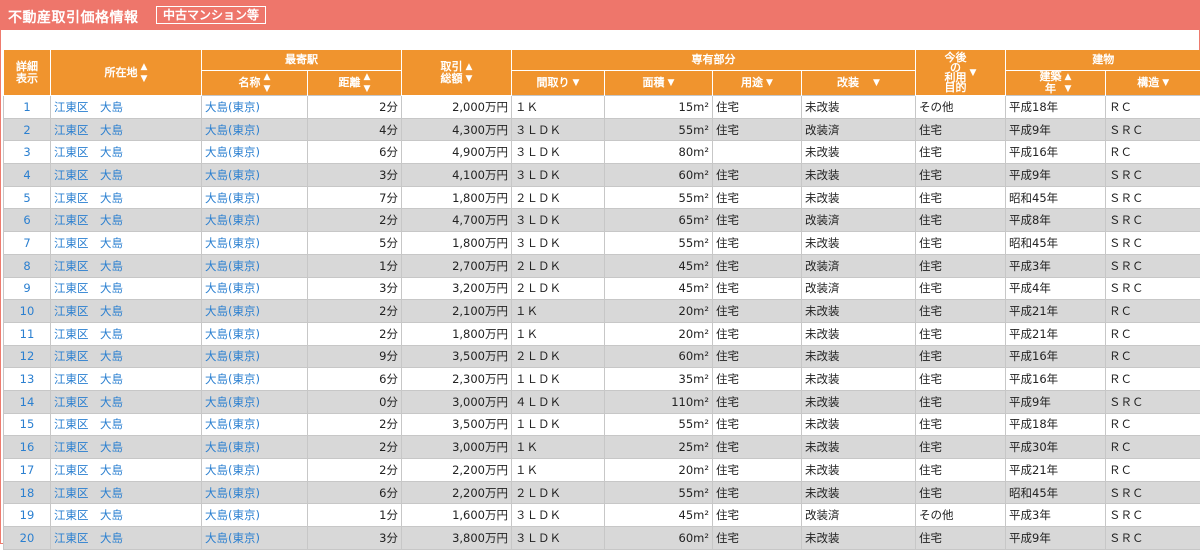 The image size is (1200, 550). What do you see at coordinates (876, 83) in the screenshot?
I see `sort-down-icon: ▼` at bounding box center [876, 83].